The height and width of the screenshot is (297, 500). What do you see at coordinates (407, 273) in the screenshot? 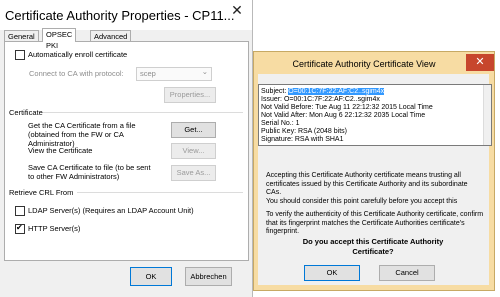
I see `cancel-button: Cancel` at bounding box center [407, 273].